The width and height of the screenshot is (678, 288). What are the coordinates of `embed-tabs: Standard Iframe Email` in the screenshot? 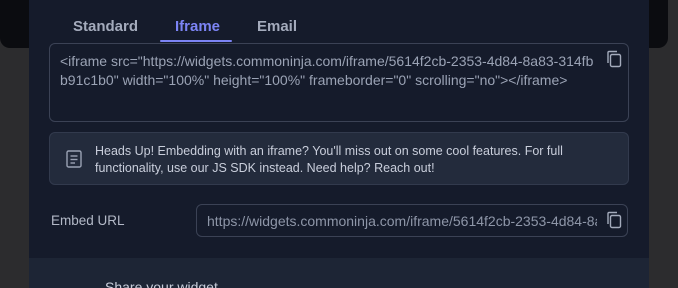 It's located at (339, 21).